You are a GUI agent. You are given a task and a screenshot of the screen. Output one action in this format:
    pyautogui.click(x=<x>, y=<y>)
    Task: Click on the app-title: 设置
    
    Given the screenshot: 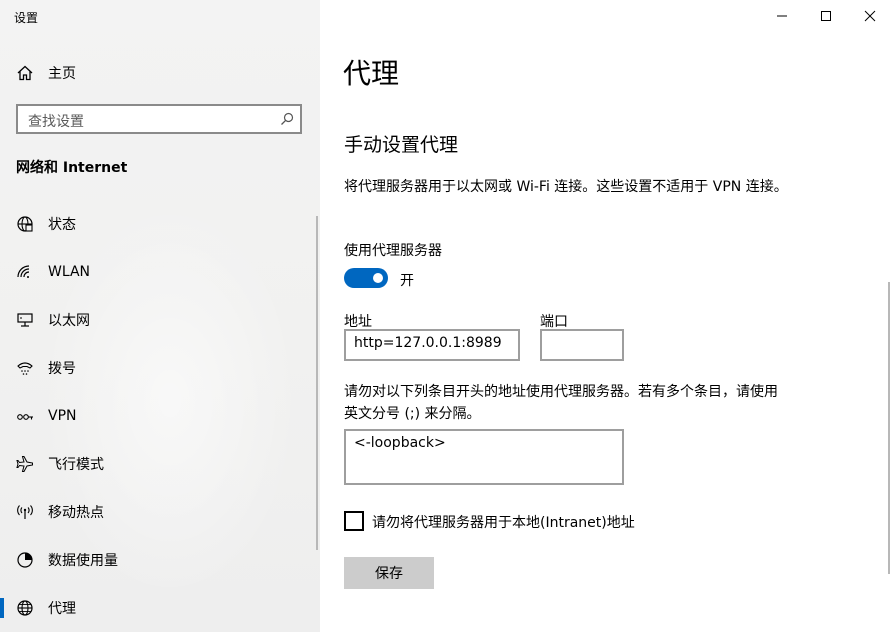 What is the action you would take?
    pyautogui.click(x=26, y=18)
    